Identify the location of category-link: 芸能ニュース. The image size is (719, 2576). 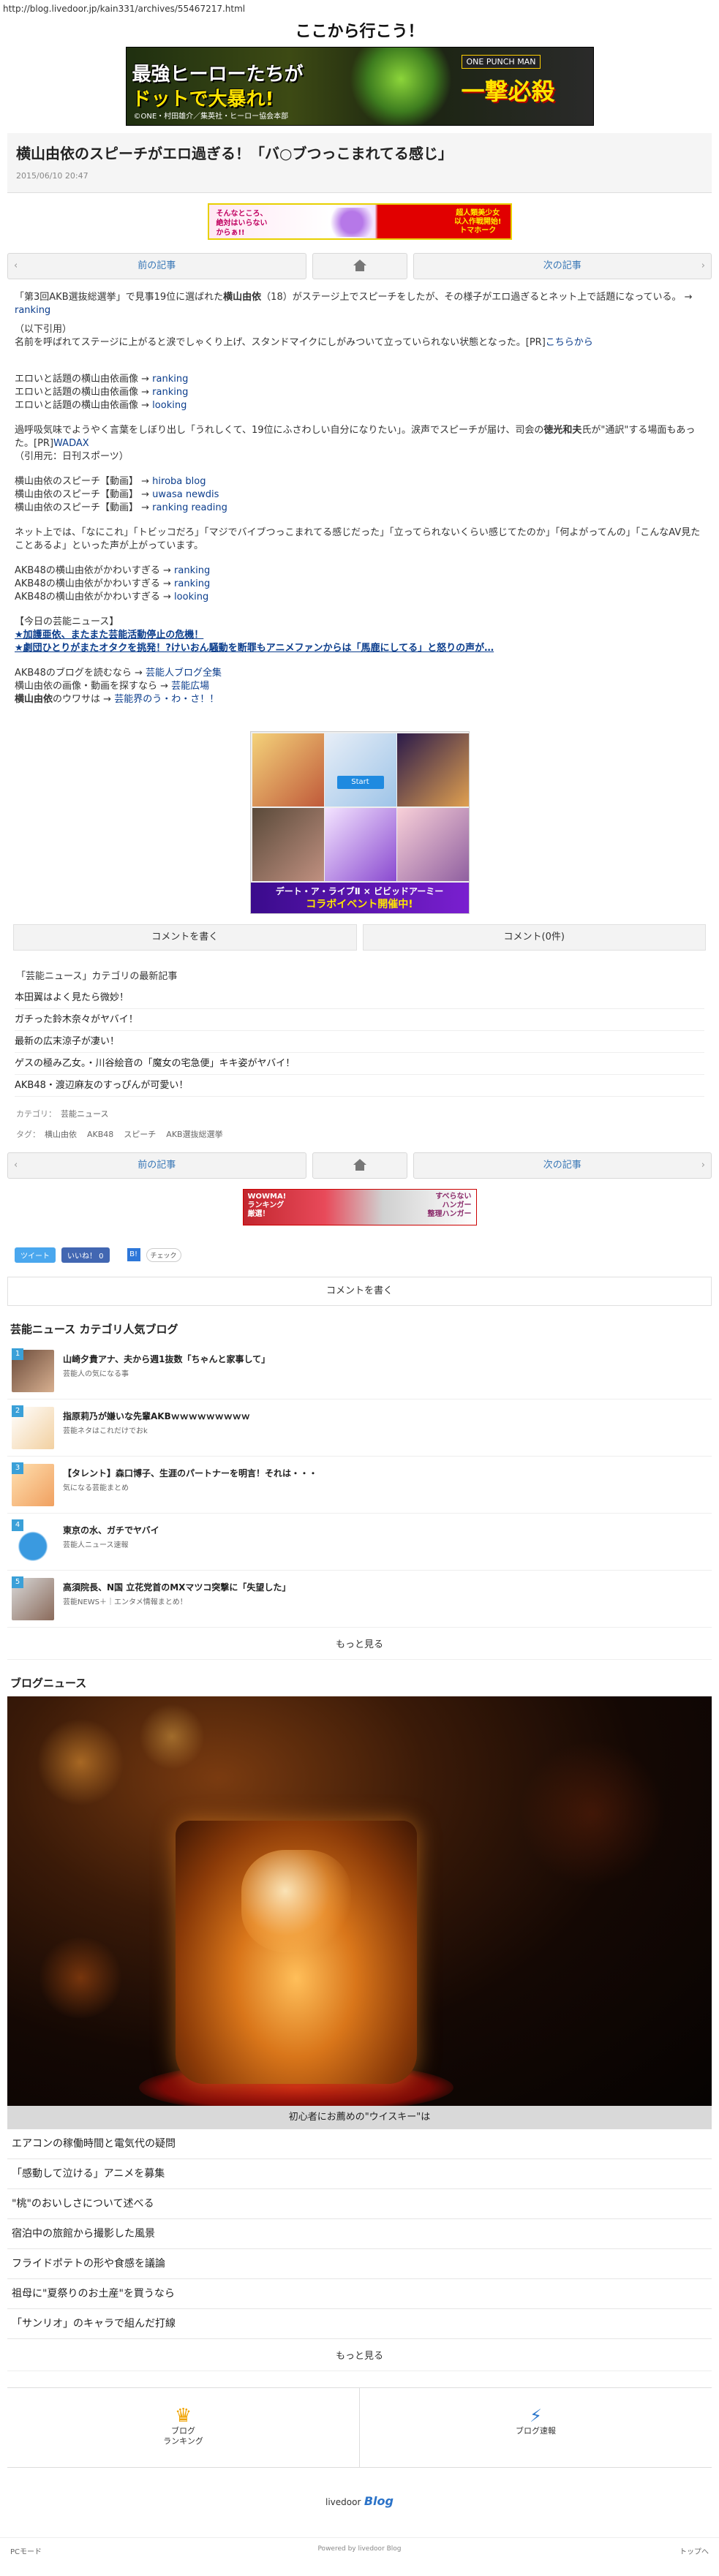
(85, 1114).